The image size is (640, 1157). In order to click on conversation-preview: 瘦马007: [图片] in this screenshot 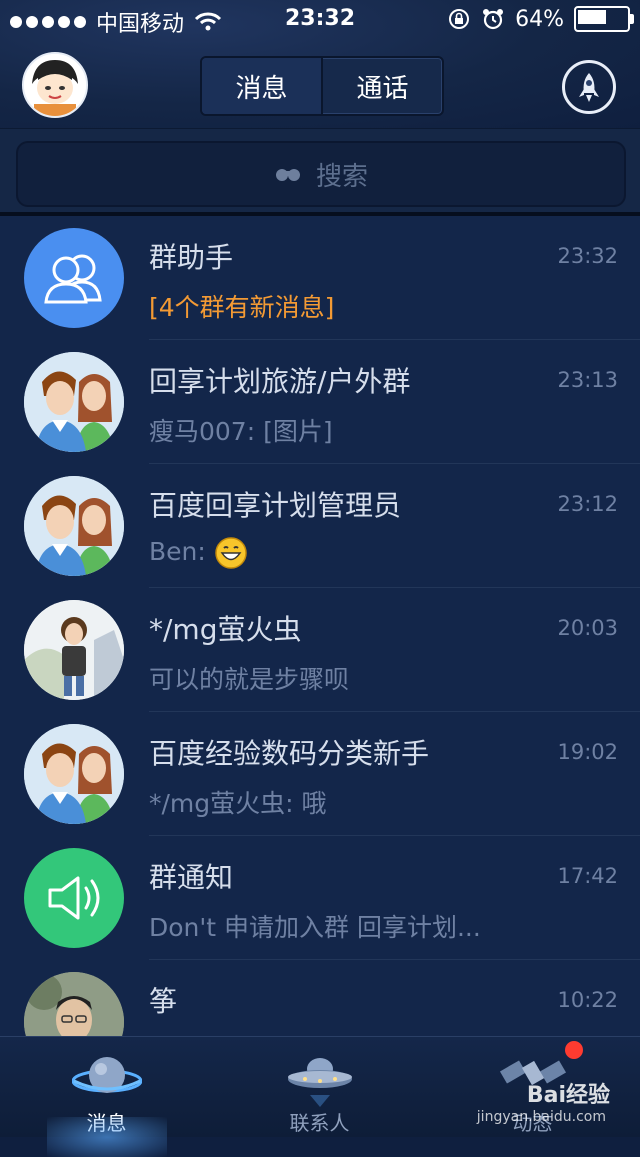, I will do `click(241, 431)`.